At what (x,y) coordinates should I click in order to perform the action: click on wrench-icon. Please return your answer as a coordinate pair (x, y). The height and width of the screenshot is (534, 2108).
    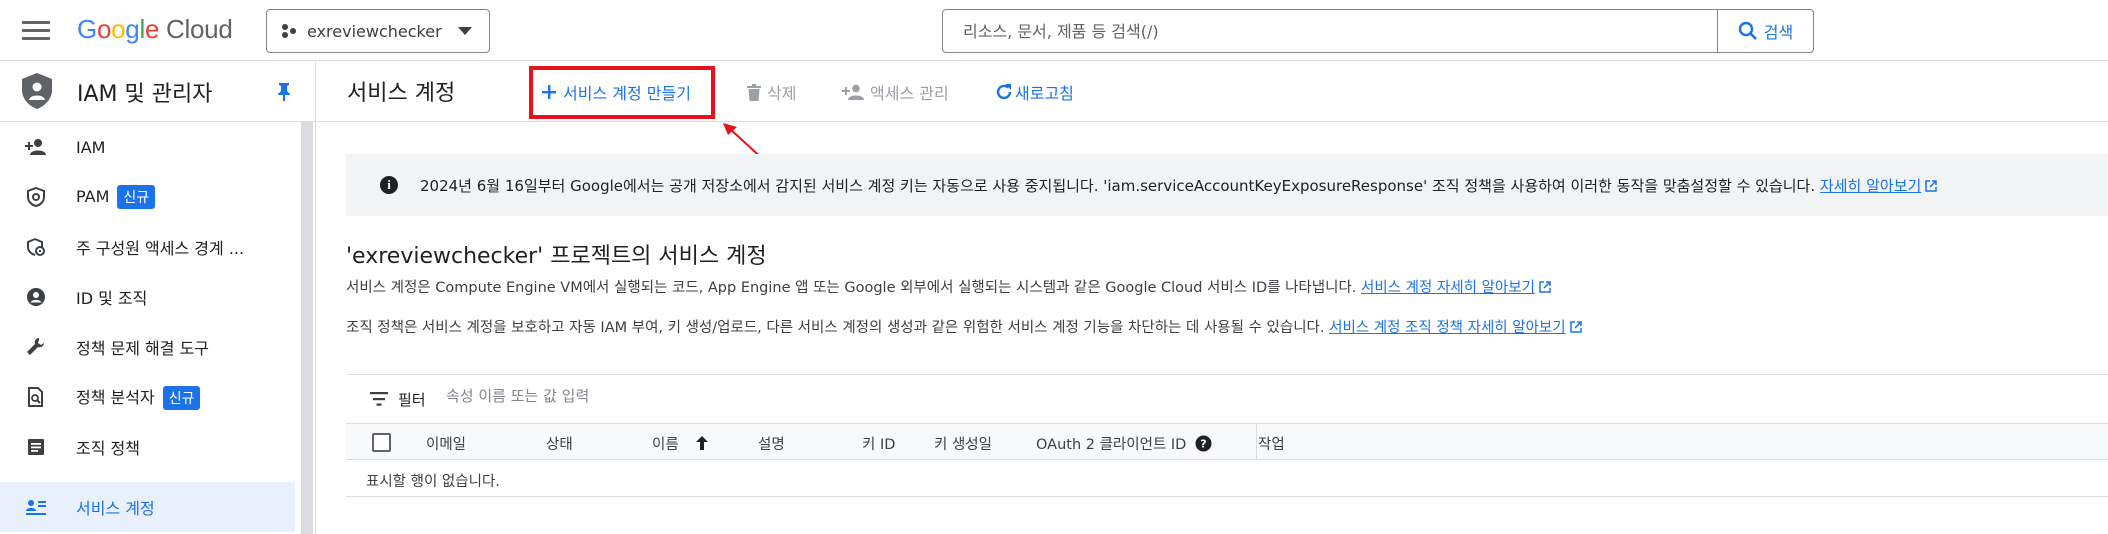
    Looking at the image, I should click on (36, 347).